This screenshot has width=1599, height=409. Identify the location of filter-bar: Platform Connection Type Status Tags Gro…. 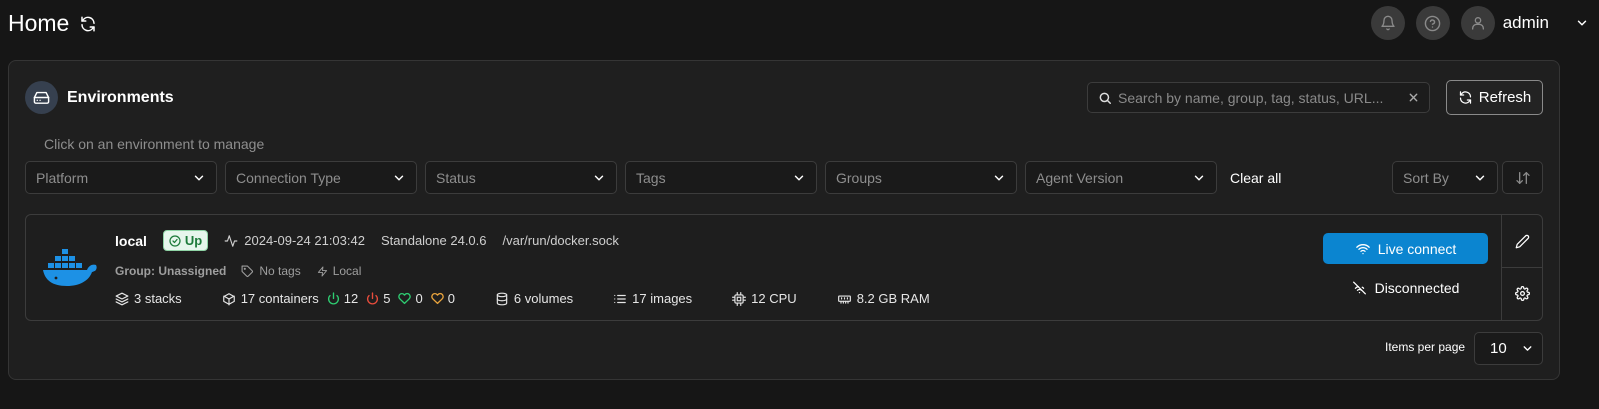
(653, 177).